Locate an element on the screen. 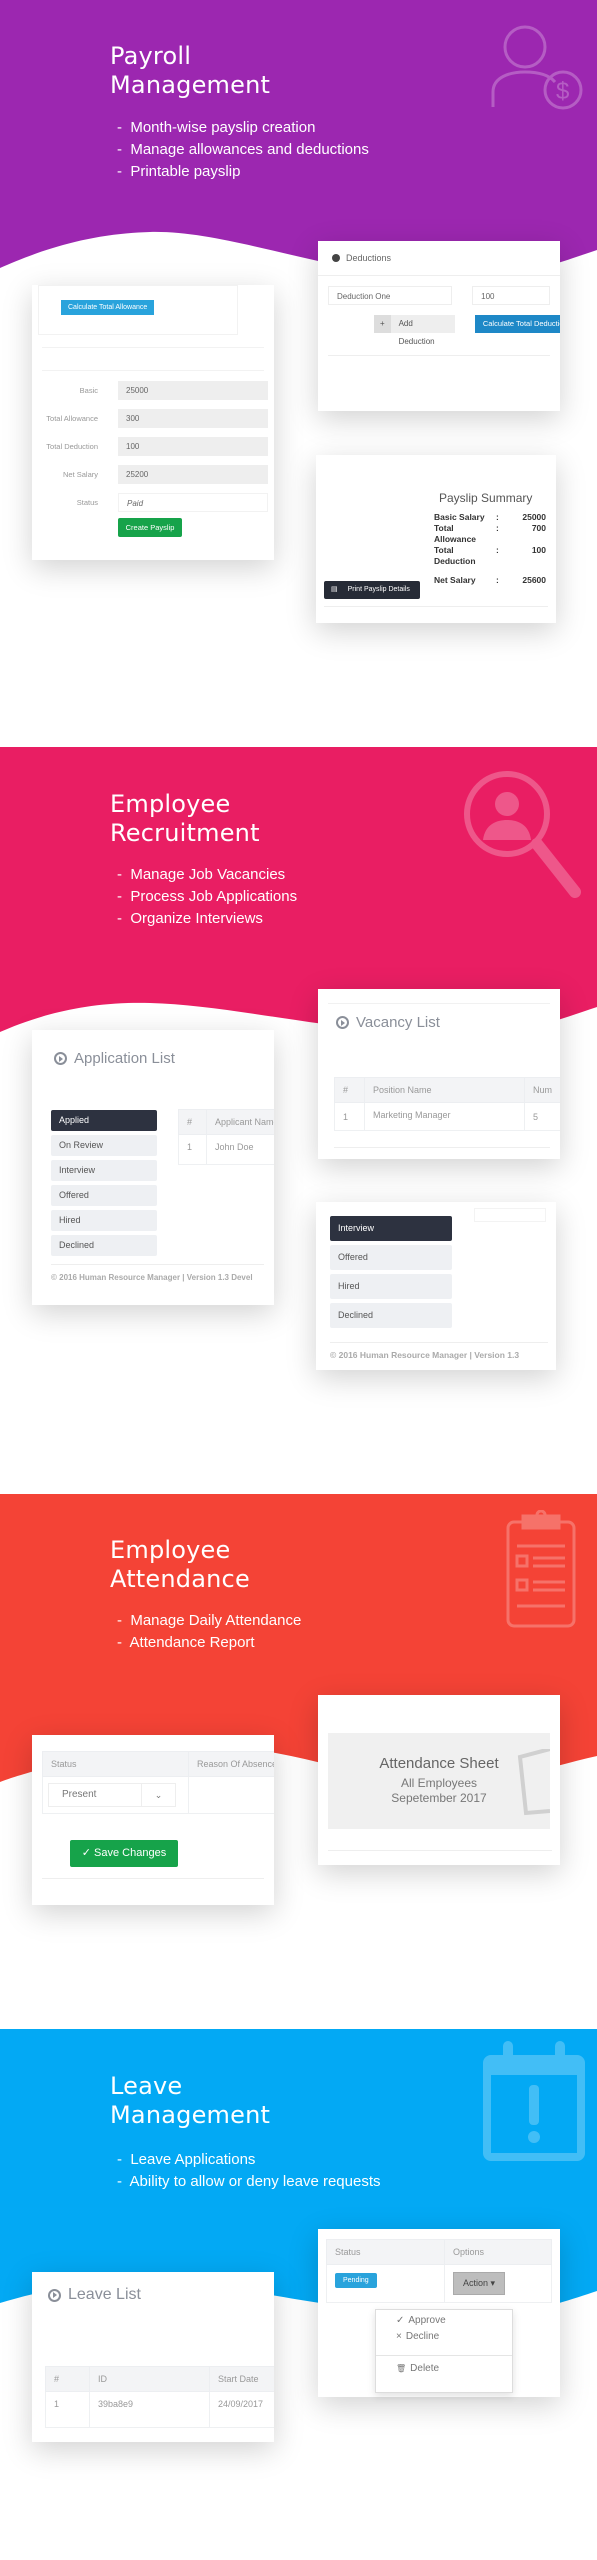  leave-title: Leave Management is located at coordinates (190, 2101).